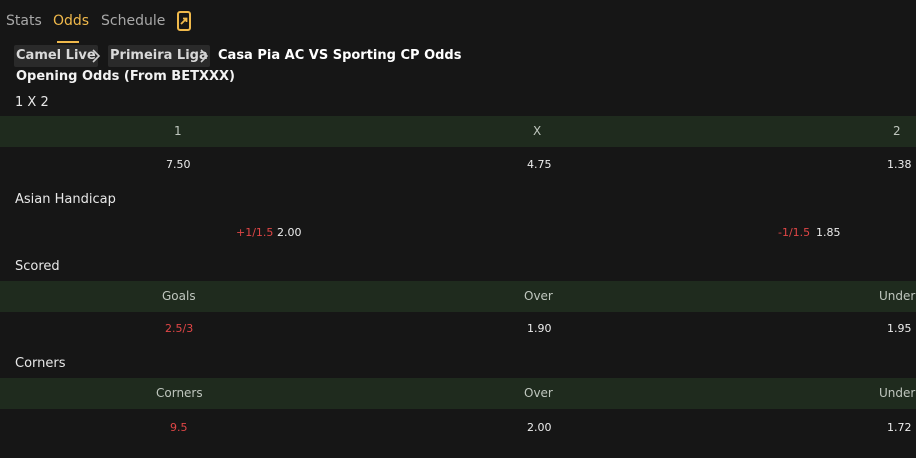  Describe the element at coordinates (179, 427) in the screenshot. I see `corners-line: 9.5` at that location.